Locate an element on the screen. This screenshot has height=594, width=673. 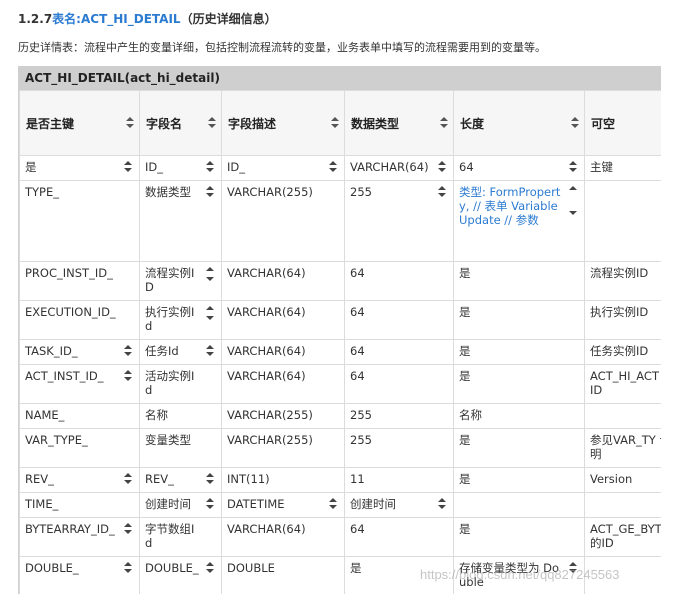
table-cell: 执行实例Id is located at coordinates (180, 320).